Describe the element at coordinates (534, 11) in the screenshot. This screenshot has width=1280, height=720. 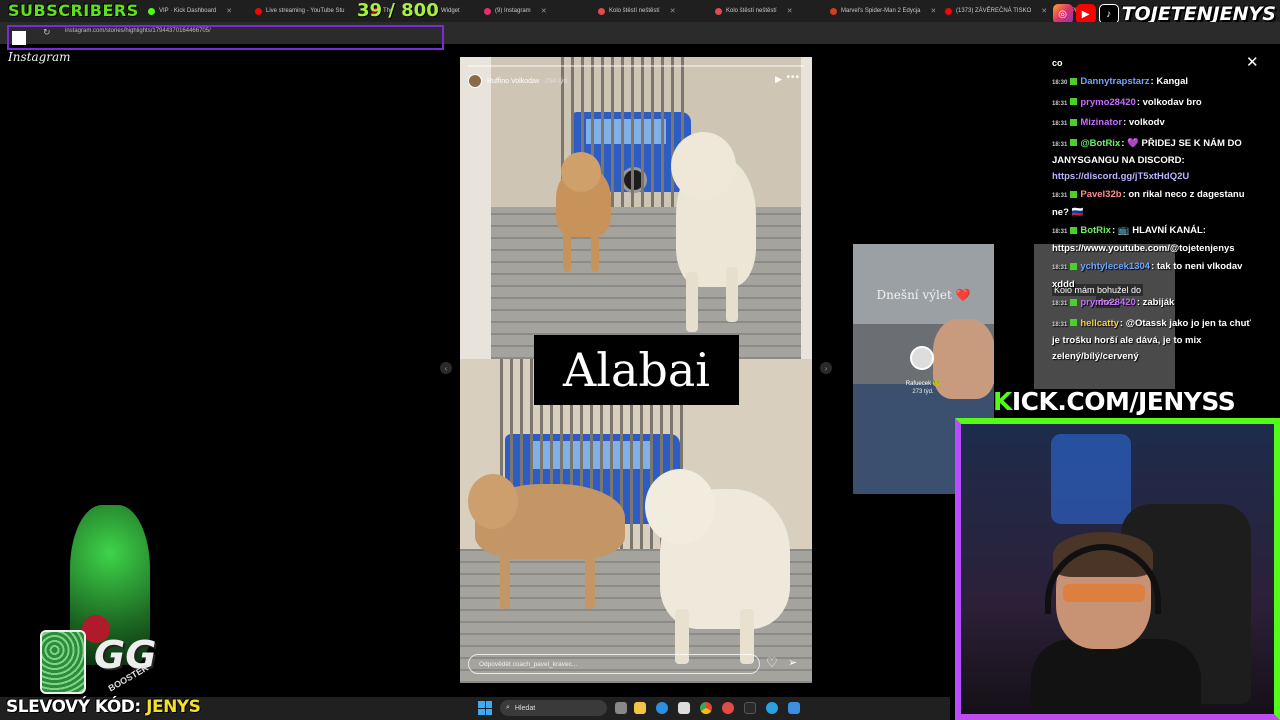
I see `browser-tab: (9) Instagram ✕` at that location.